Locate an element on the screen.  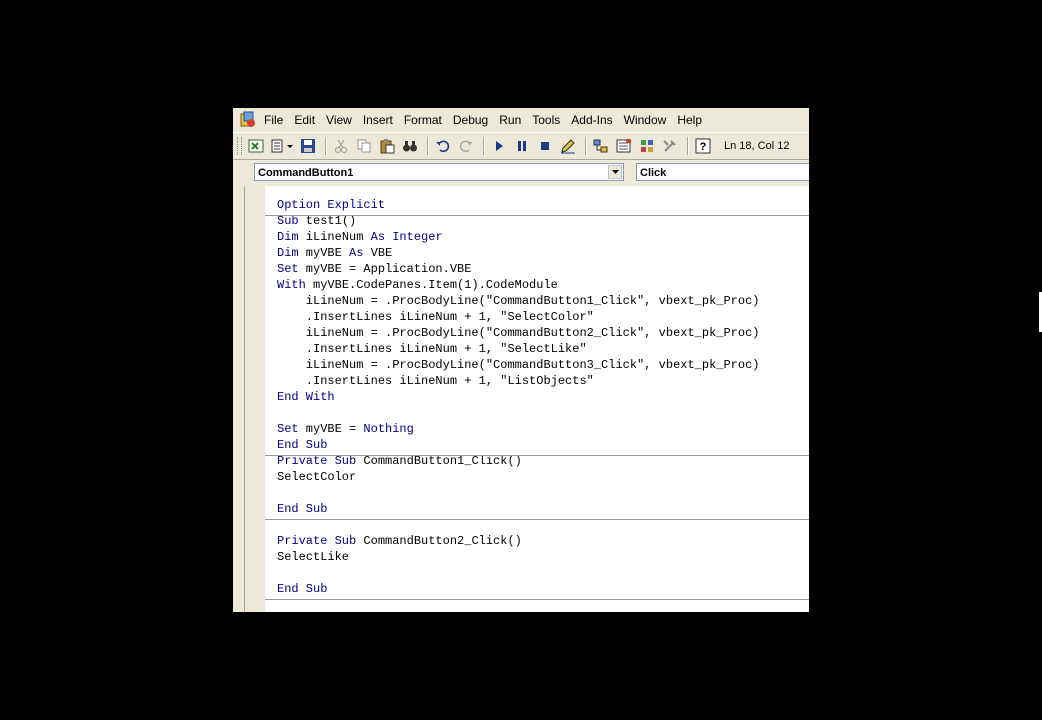
code-line: Set myVBE = Application.VBE is located at coordinates (374, 269).